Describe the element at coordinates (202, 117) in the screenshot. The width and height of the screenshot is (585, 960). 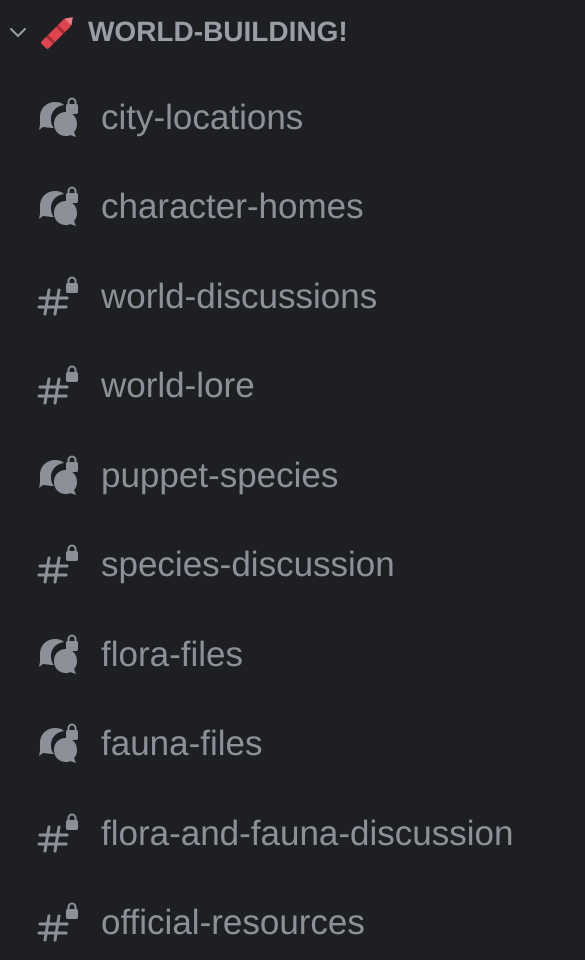
I see `channel-link: city-locations` at that location.